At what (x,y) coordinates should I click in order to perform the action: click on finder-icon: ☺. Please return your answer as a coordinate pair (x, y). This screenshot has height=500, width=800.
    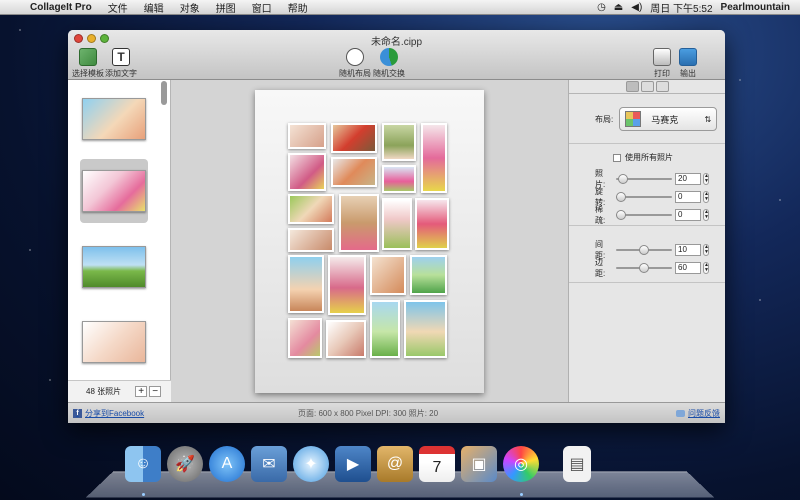
    Looking at the image, I should click on (143, 464).